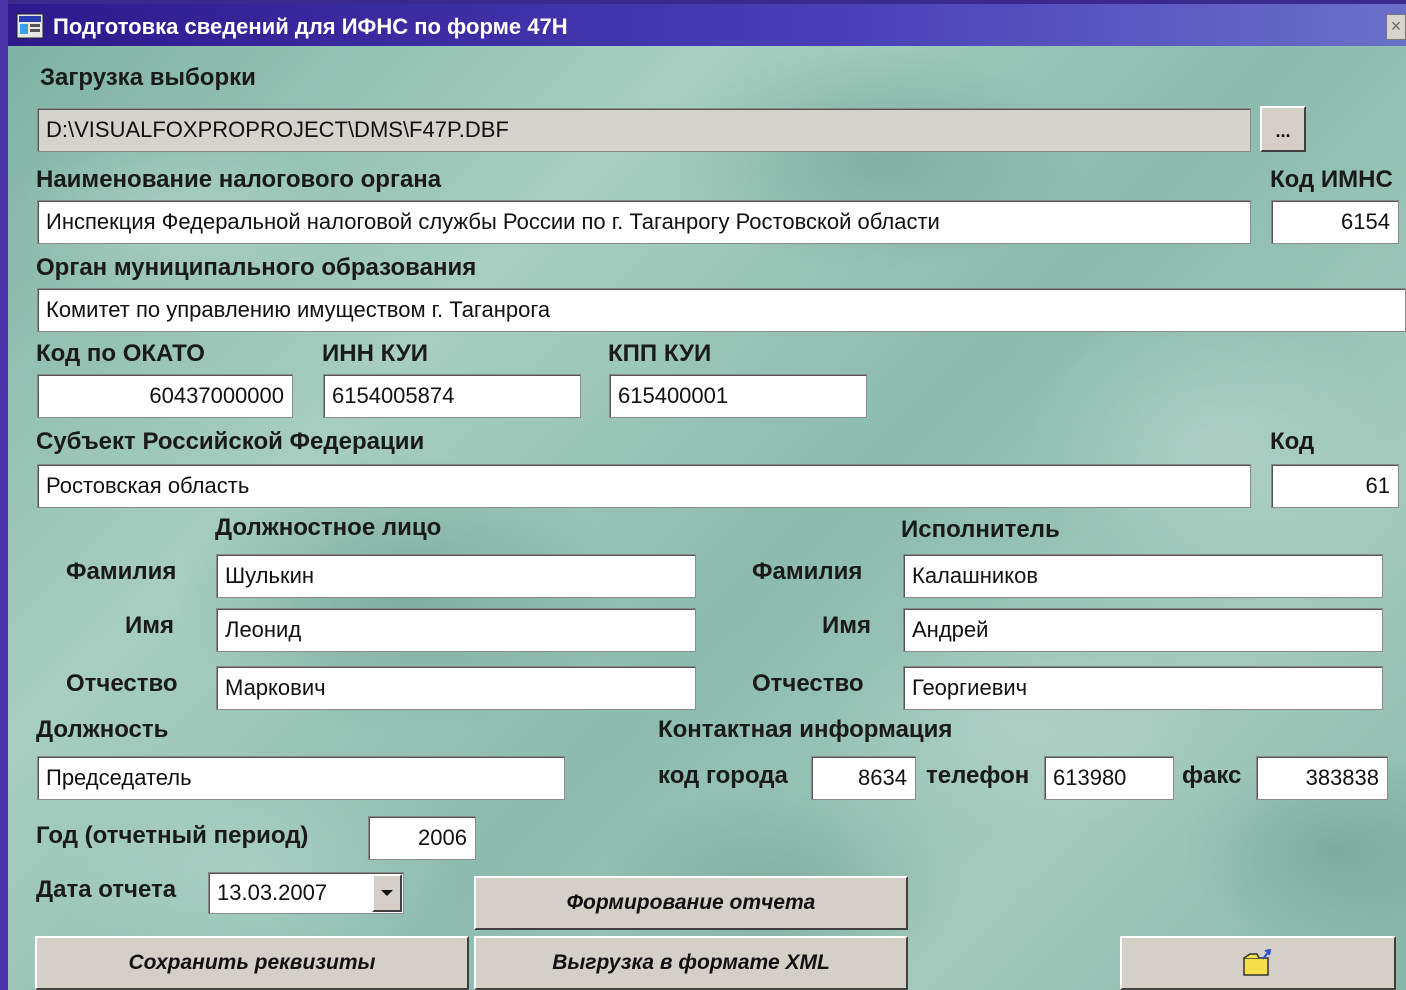  I want to click on position-field: Председатель, so click(301, 778).